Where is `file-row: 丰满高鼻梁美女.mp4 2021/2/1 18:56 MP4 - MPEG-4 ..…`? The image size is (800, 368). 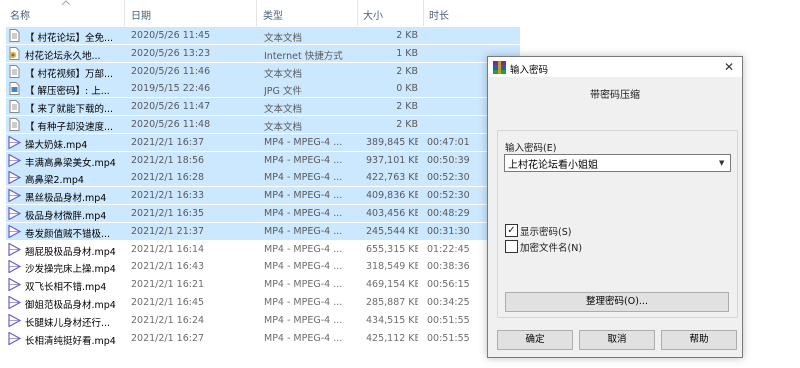
file-row: 丰满高鼻梁美女.mp4 2021/2/1 18:56 MP4 - MPEG-4 ..… is located at coordinates (263, 160).